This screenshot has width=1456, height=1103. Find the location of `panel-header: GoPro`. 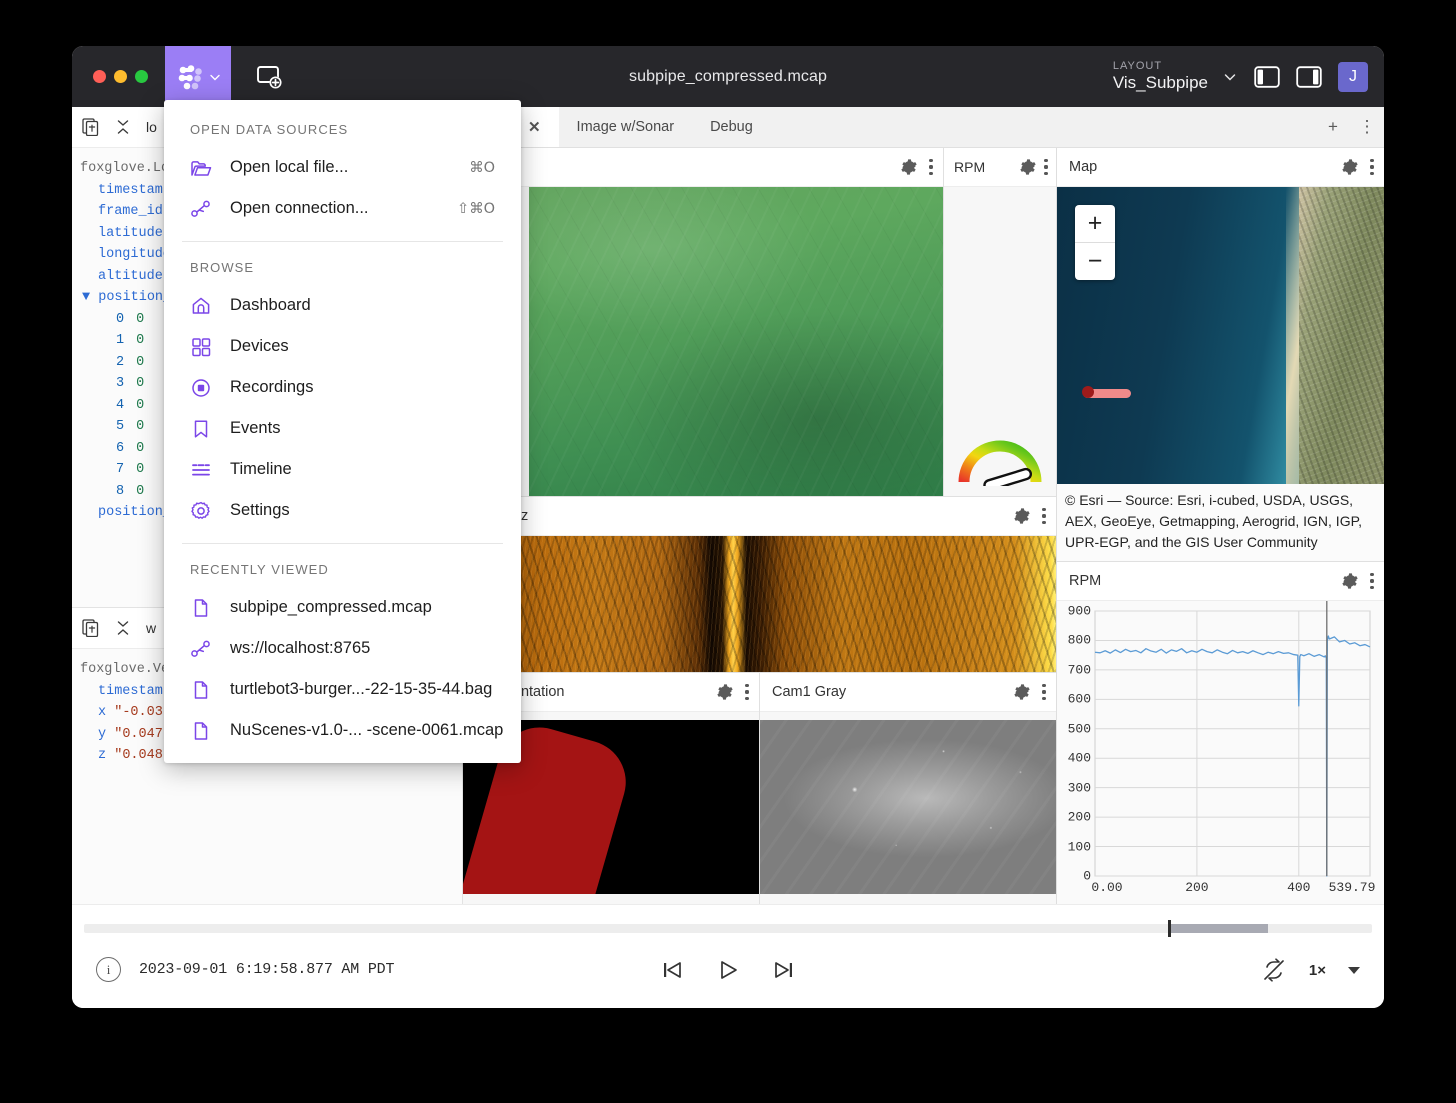

panel-header: GoPro is located at coordinates (703, 167).